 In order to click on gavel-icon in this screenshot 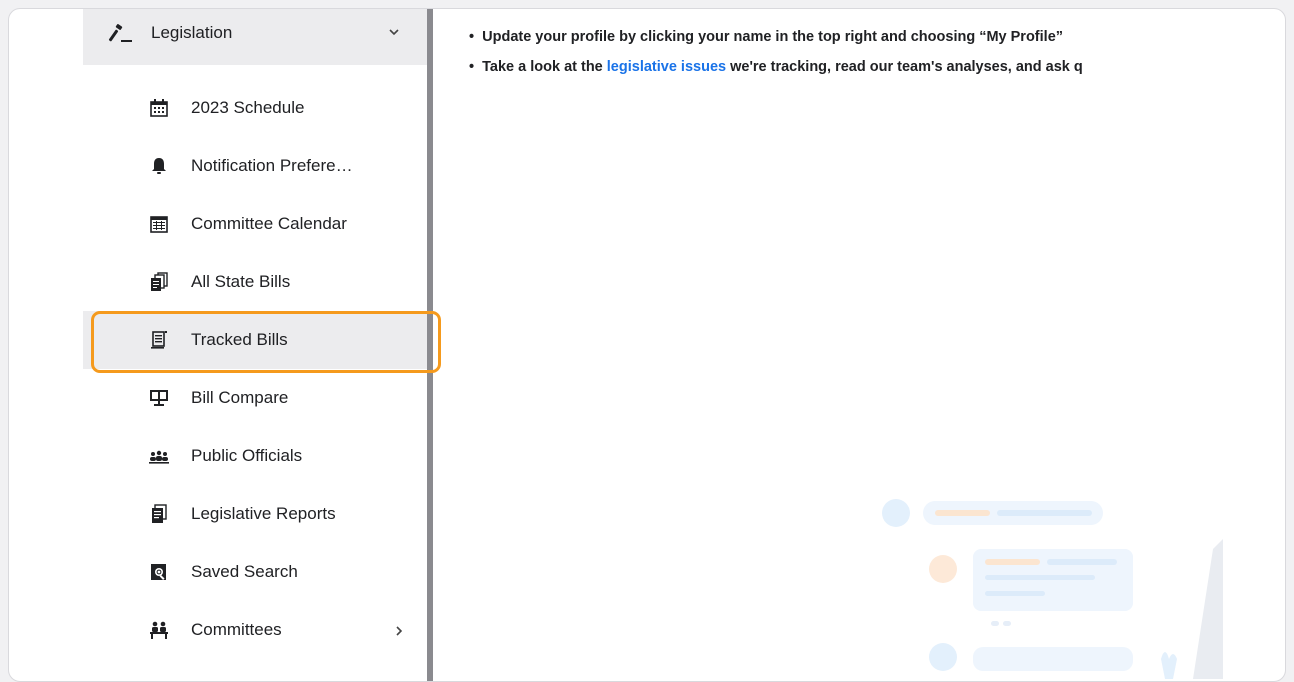, I will do `click(120, 33)`.